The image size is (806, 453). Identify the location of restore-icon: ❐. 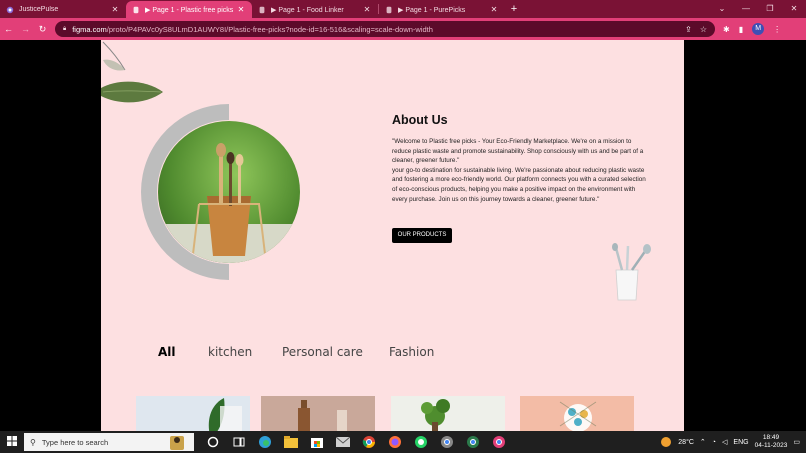
(770, 8).